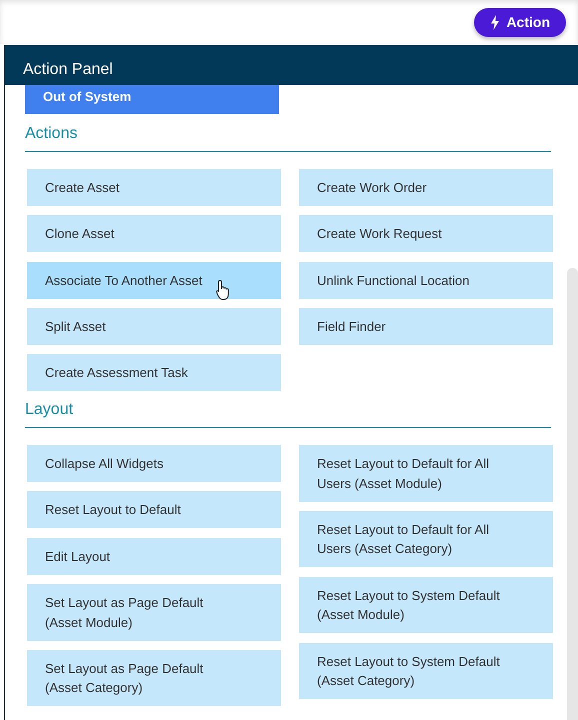 The height and width of the screenshot is (720, 578). Describe the element at coordinates (426, 473) in the screenshot. I see `action-item: Reset Layout to Default for All Users (Asset Module)` at that location.